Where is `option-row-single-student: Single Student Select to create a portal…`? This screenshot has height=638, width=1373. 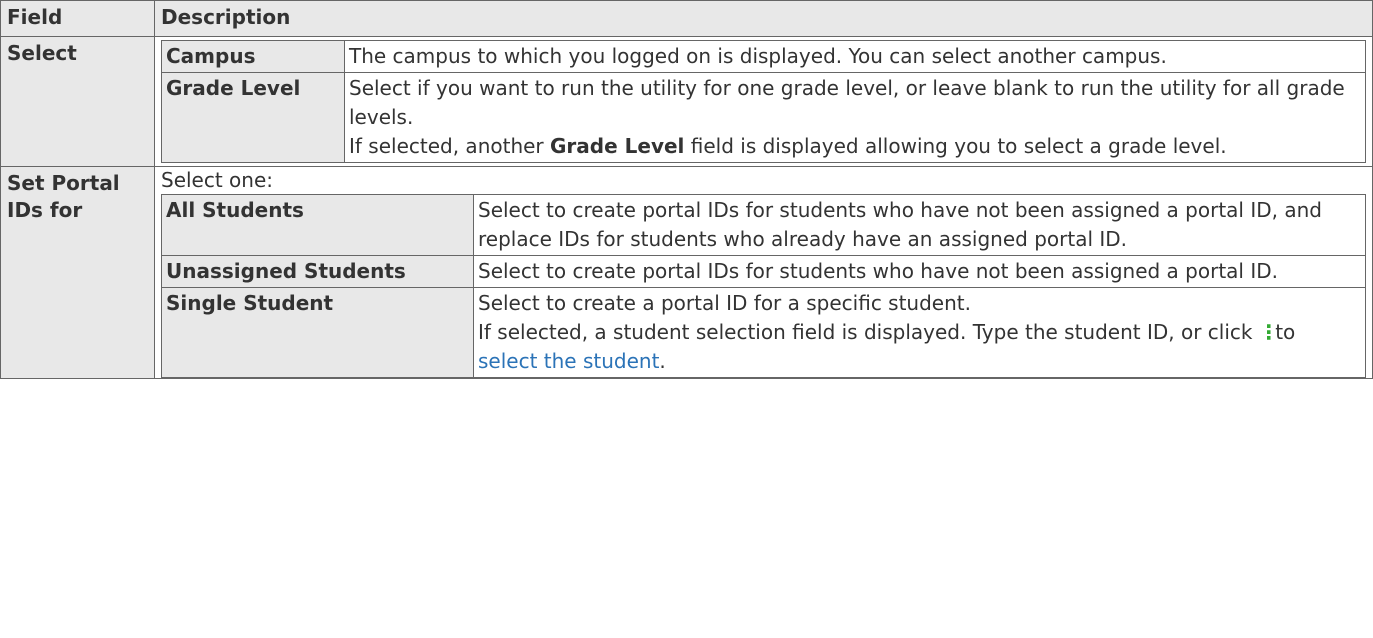
option-row-single-student: Single Student Select to create a portal… is located at coordinates (763, 332).